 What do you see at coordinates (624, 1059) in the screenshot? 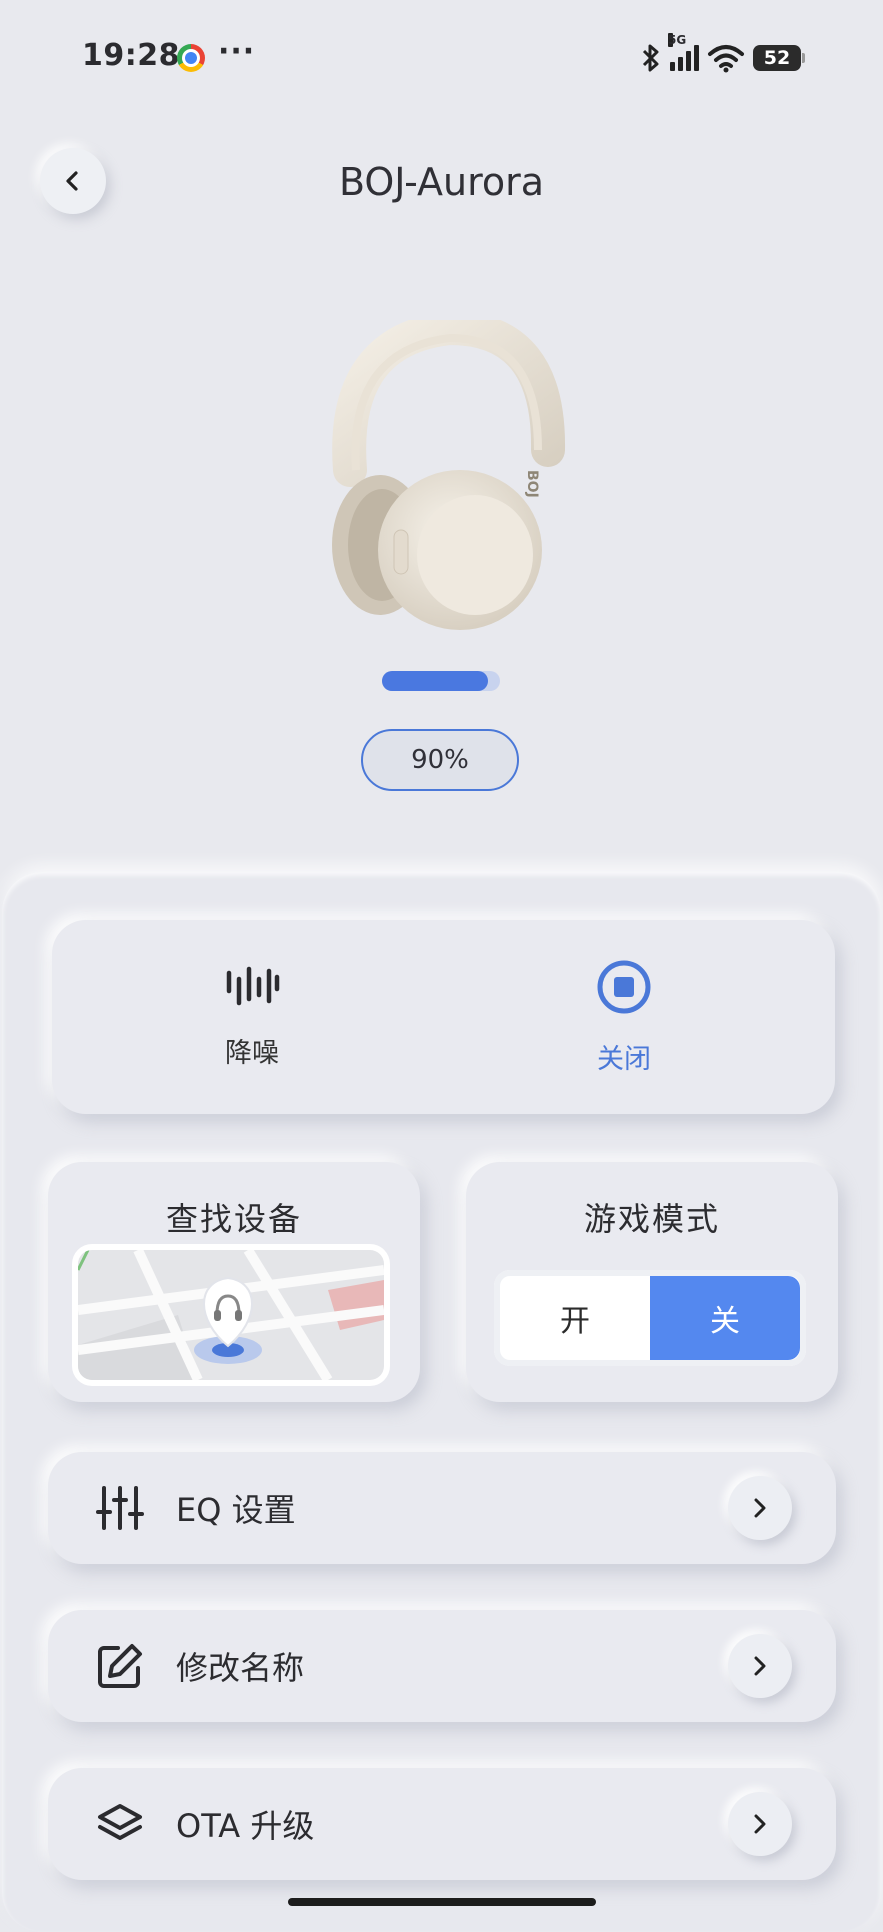
I see `anc-off-label: 关闭` at bounding box center [624, 1059].